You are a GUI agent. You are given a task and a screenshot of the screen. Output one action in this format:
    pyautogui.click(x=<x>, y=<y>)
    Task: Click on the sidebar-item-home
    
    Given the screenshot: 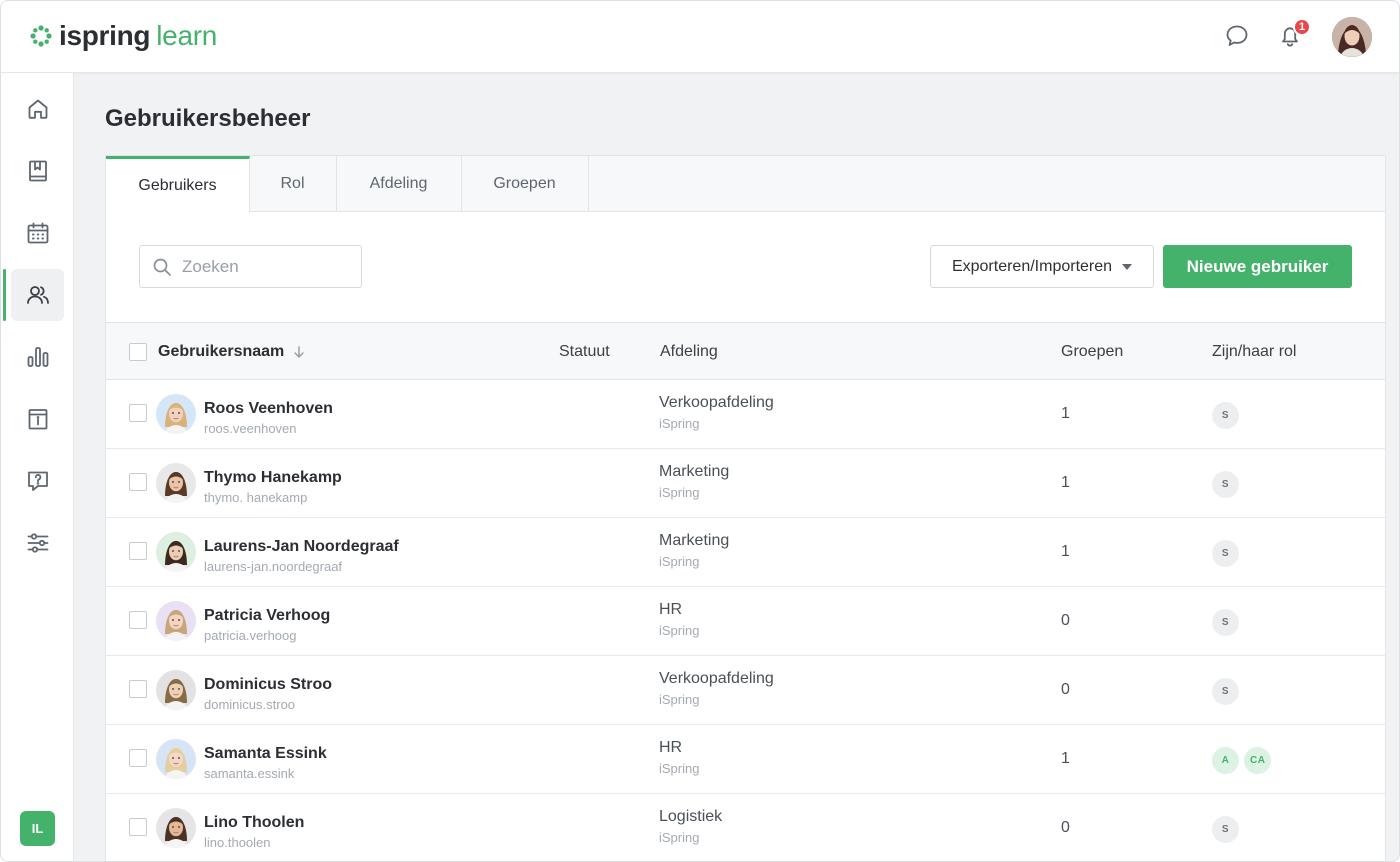 What is the action you would take?
    pyautogui.click(x=37, y=109)
    